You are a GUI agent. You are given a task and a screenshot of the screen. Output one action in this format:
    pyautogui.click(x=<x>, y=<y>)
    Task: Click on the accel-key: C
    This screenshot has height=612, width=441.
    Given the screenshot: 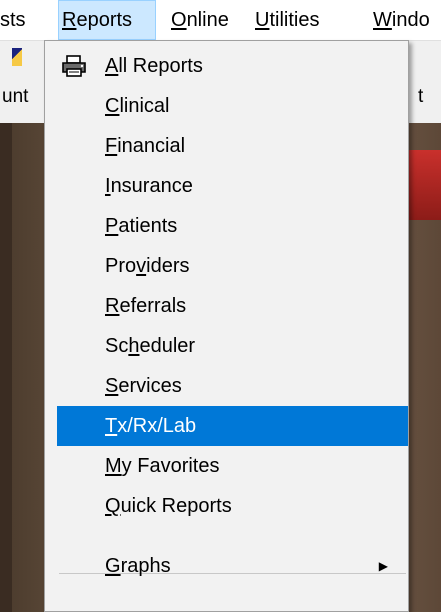 What is the action you would take?
    pyautogui.click(x=112, y=106)
    